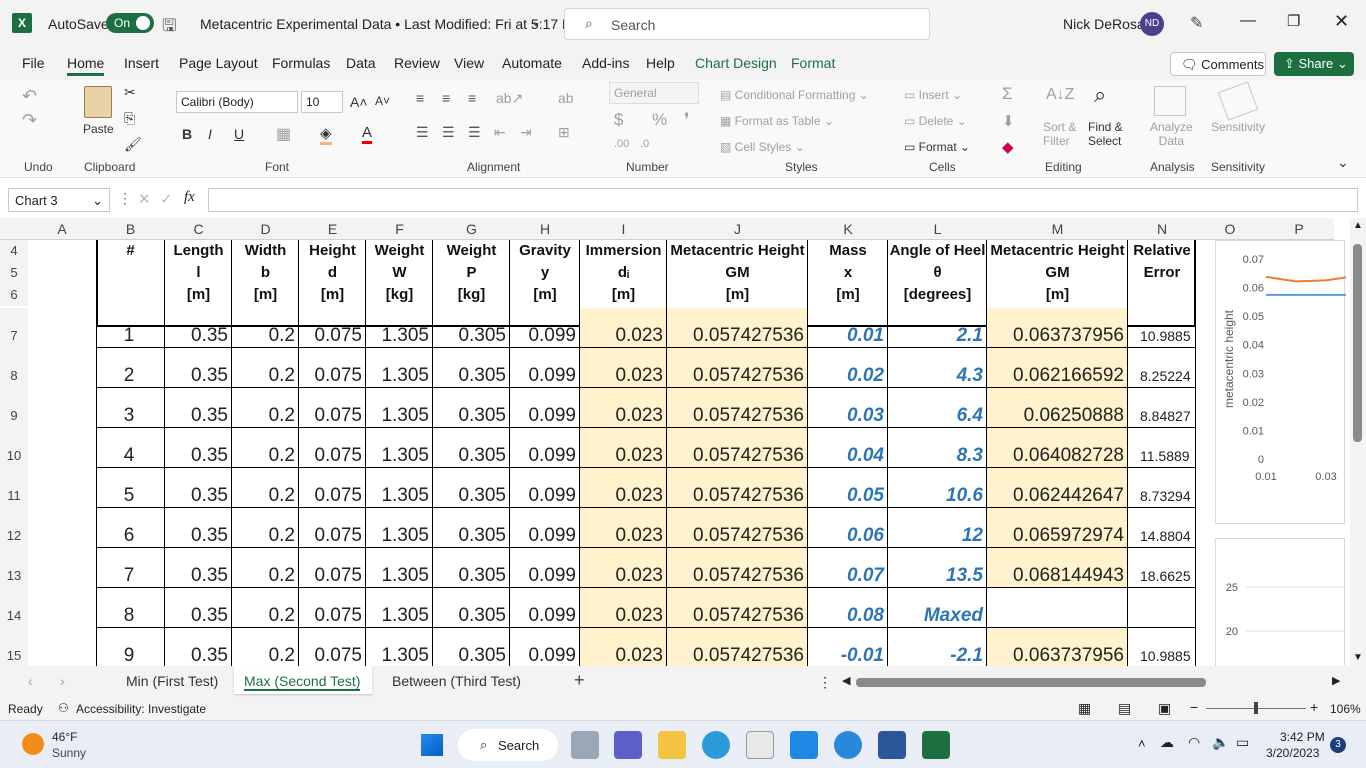  Describe the element at coordinates (937, 295) in the screenshot. I see `header-cell: [degrees]` at that location.